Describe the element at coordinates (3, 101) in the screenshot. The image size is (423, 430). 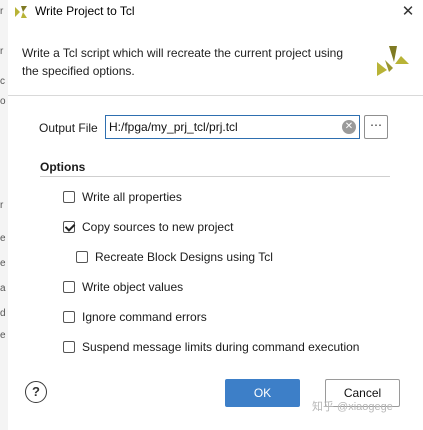
I see `bg-text: o` at that location.